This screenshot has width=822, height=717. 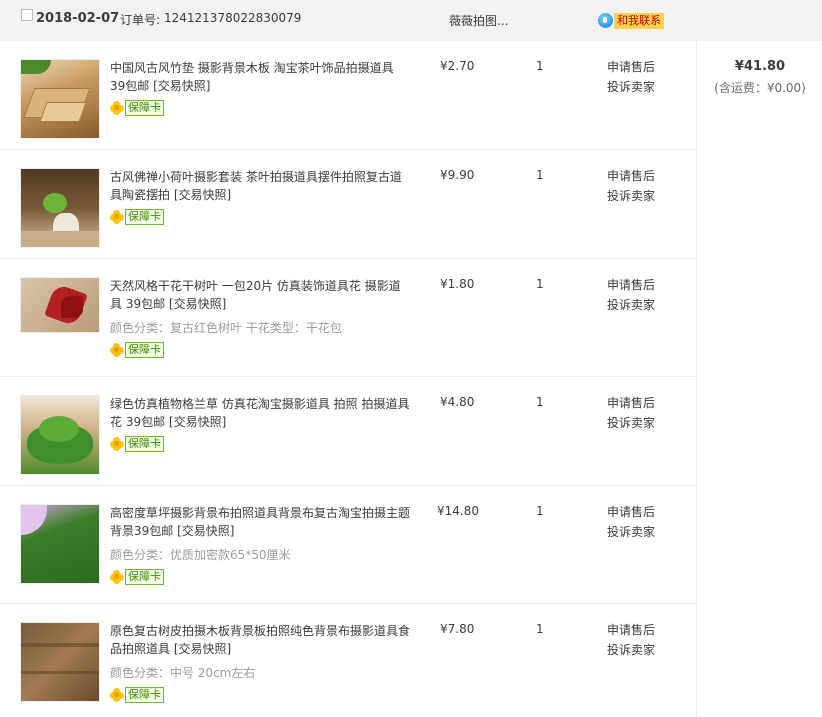 I want to click on item-spec: 颜色分类：优质加密款65*50厘米, so click(x=200, y=555).